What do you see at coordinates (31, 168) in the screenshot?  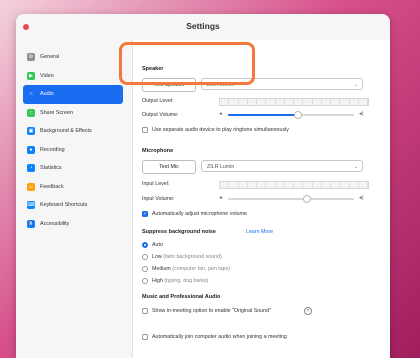 I see `statistics-icon: ◔` at bounding box center [31, 168].